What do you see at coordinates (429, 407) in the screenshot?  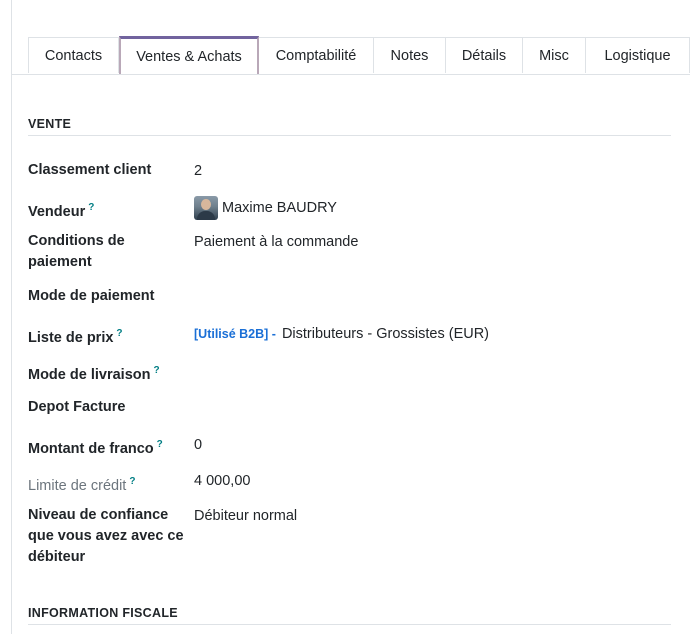 I see `field-depot-facture` at bounding box center [429, 407].